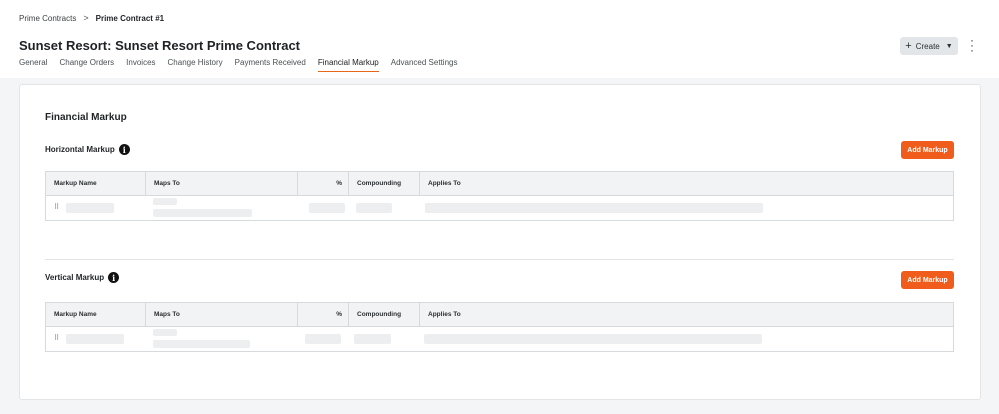 This screenshot has width=999, height=414. What do you see at coordinates (270, 65) in the screenshot?
I see `tab-payments-received: Payments Received` at bounding box center [270, 65].